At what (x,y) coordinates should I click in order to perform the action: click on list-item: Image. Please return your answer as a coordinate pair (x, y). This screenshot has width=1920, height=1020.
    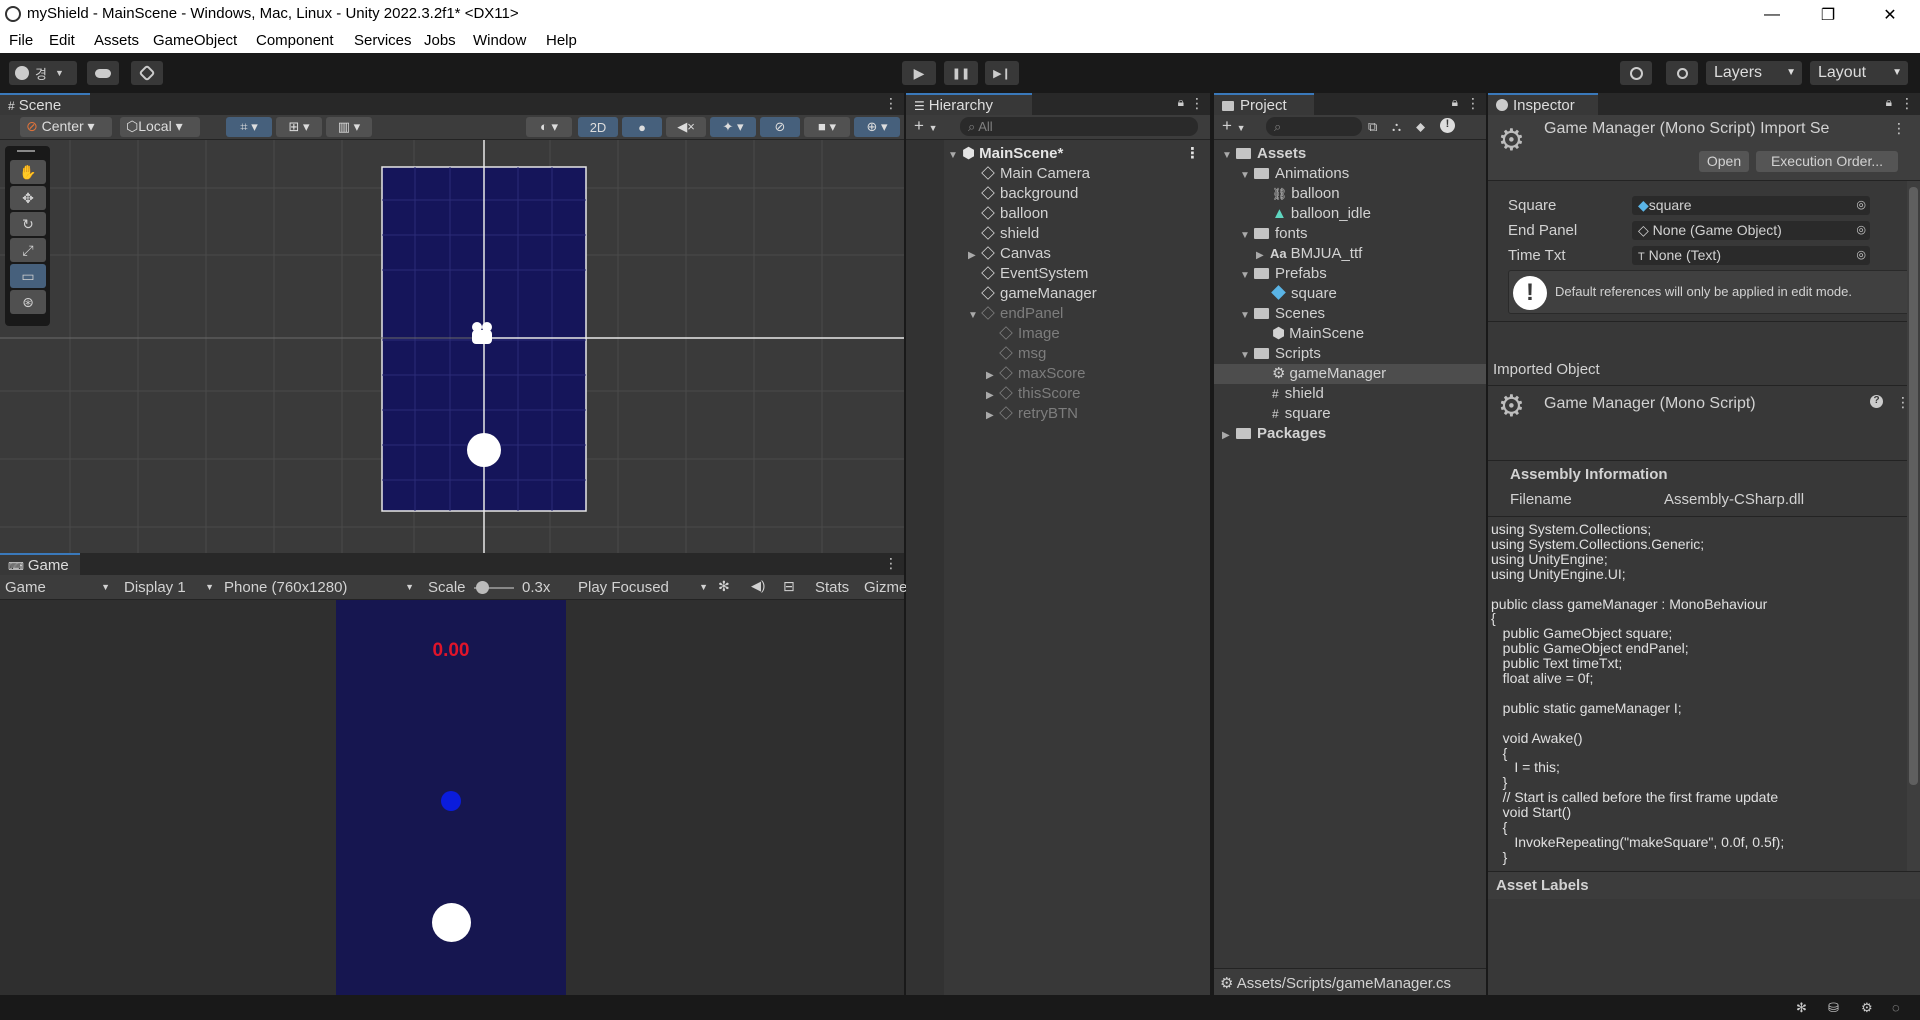
    Looking at the image, I should click on (1058, 334).